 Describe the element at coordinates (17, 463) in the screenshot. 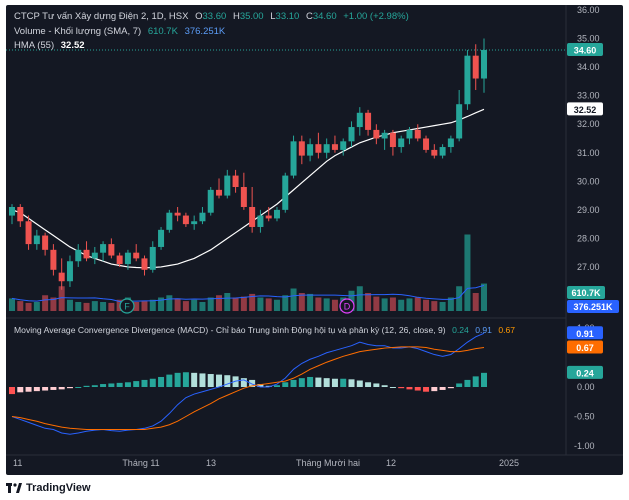

I see `time-axis-label: 11` at that location.